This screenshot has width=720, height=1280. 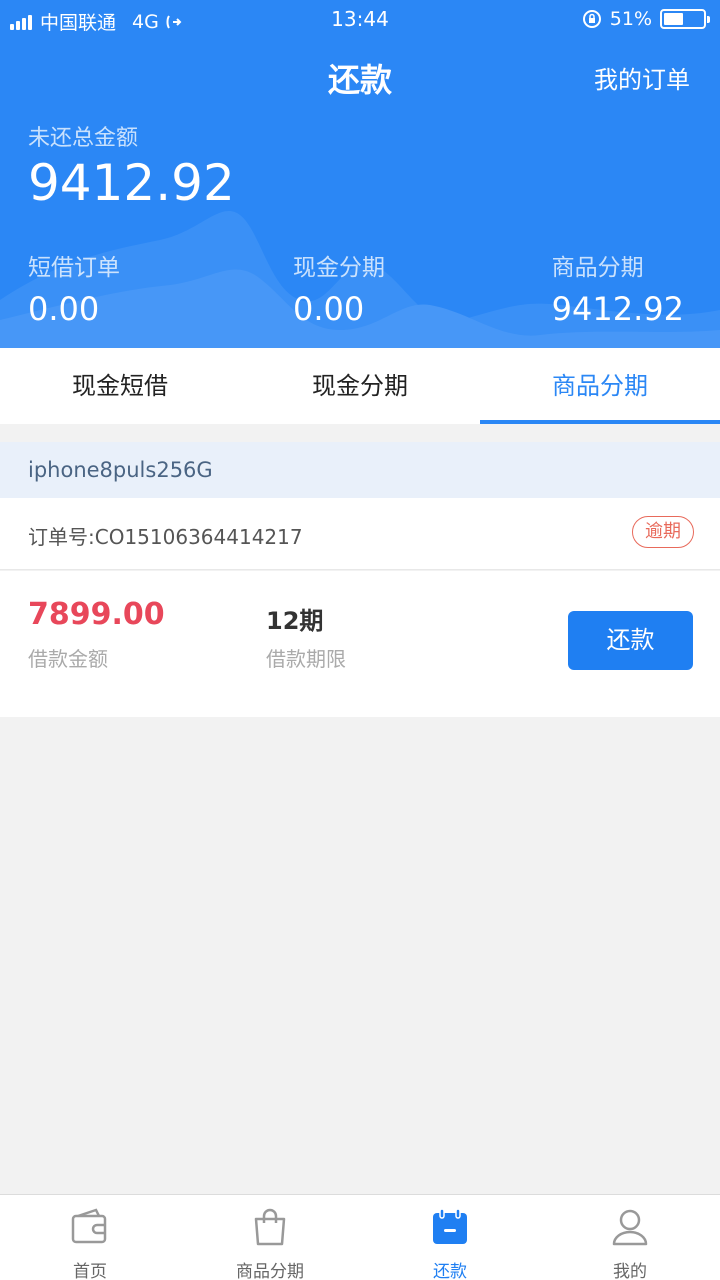 I want to click on battery-percent: 51%, so click(x=630, y=19).